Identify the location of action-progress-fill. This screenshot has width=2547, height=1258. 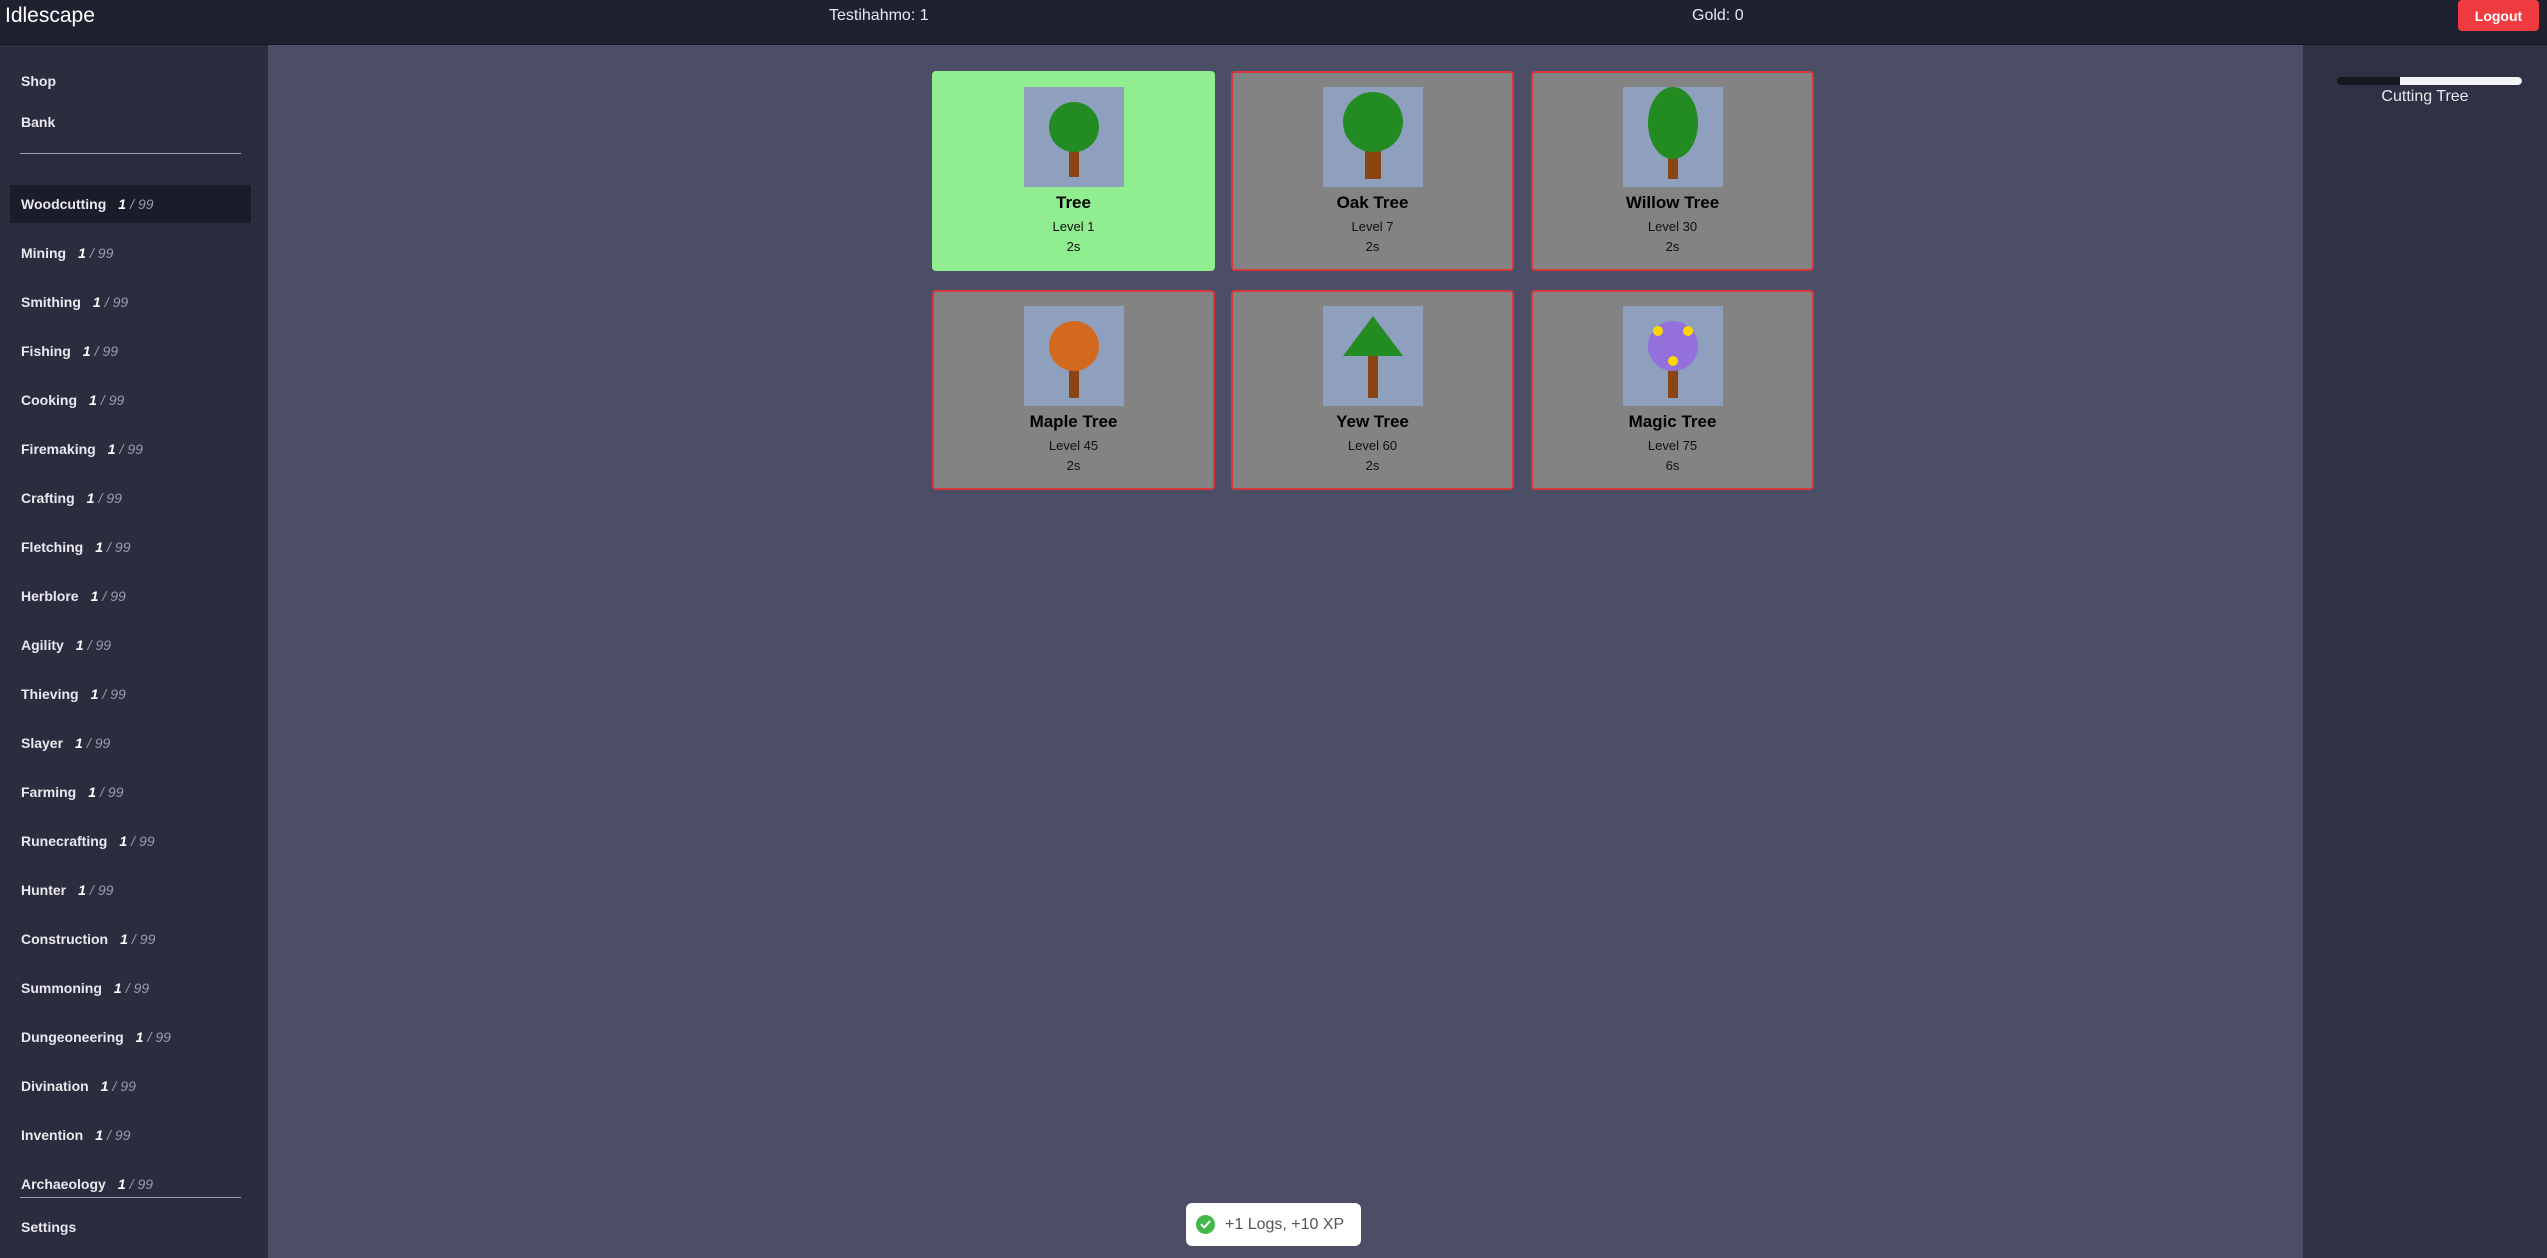
(2460, 81).